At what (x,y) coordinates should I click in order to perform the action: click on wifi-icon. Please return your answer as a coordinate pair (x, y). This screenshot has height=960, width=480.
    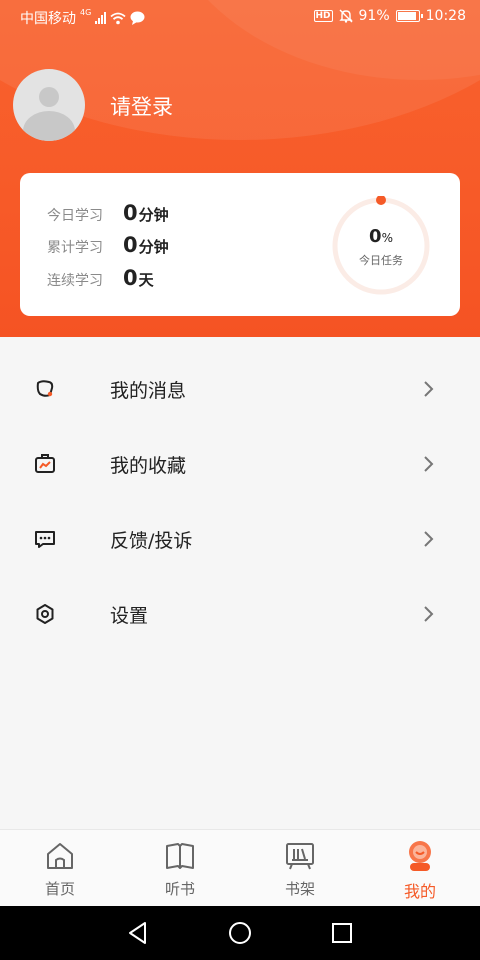
    Looking at the image, I should click on (118, 18).